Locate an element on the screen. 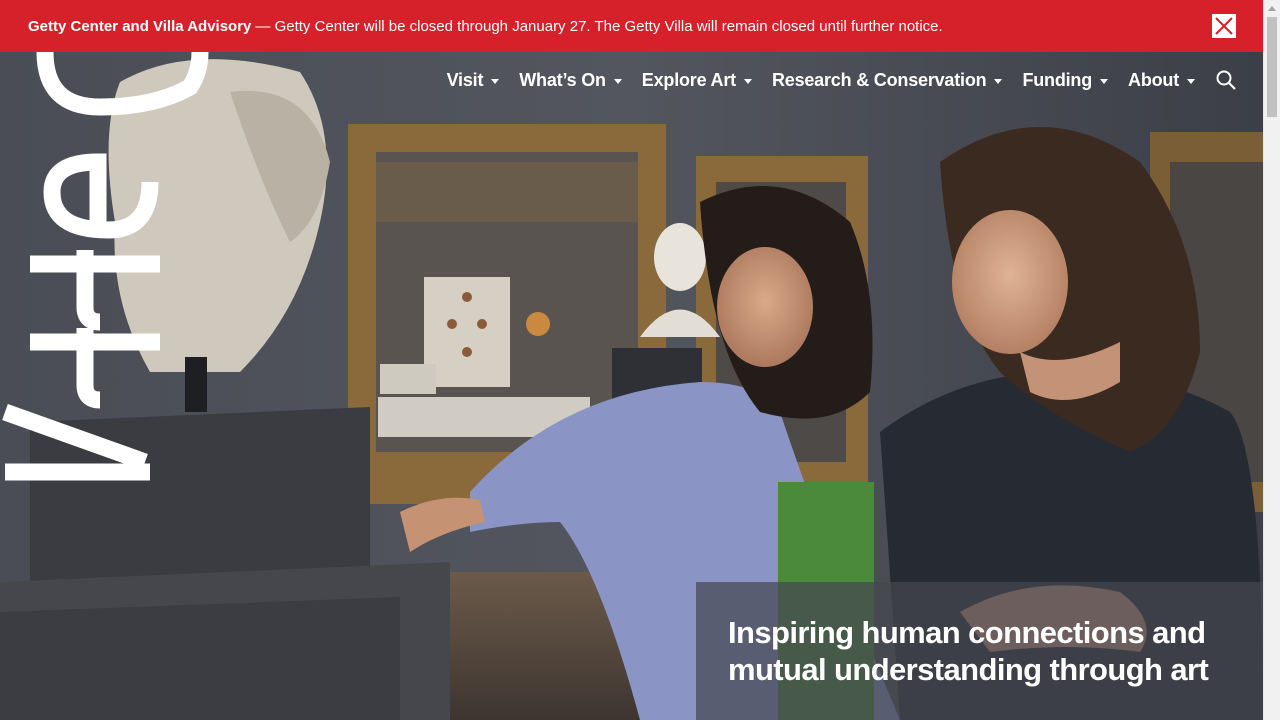  advisory-close-button is located at coordinates (1224, 26).